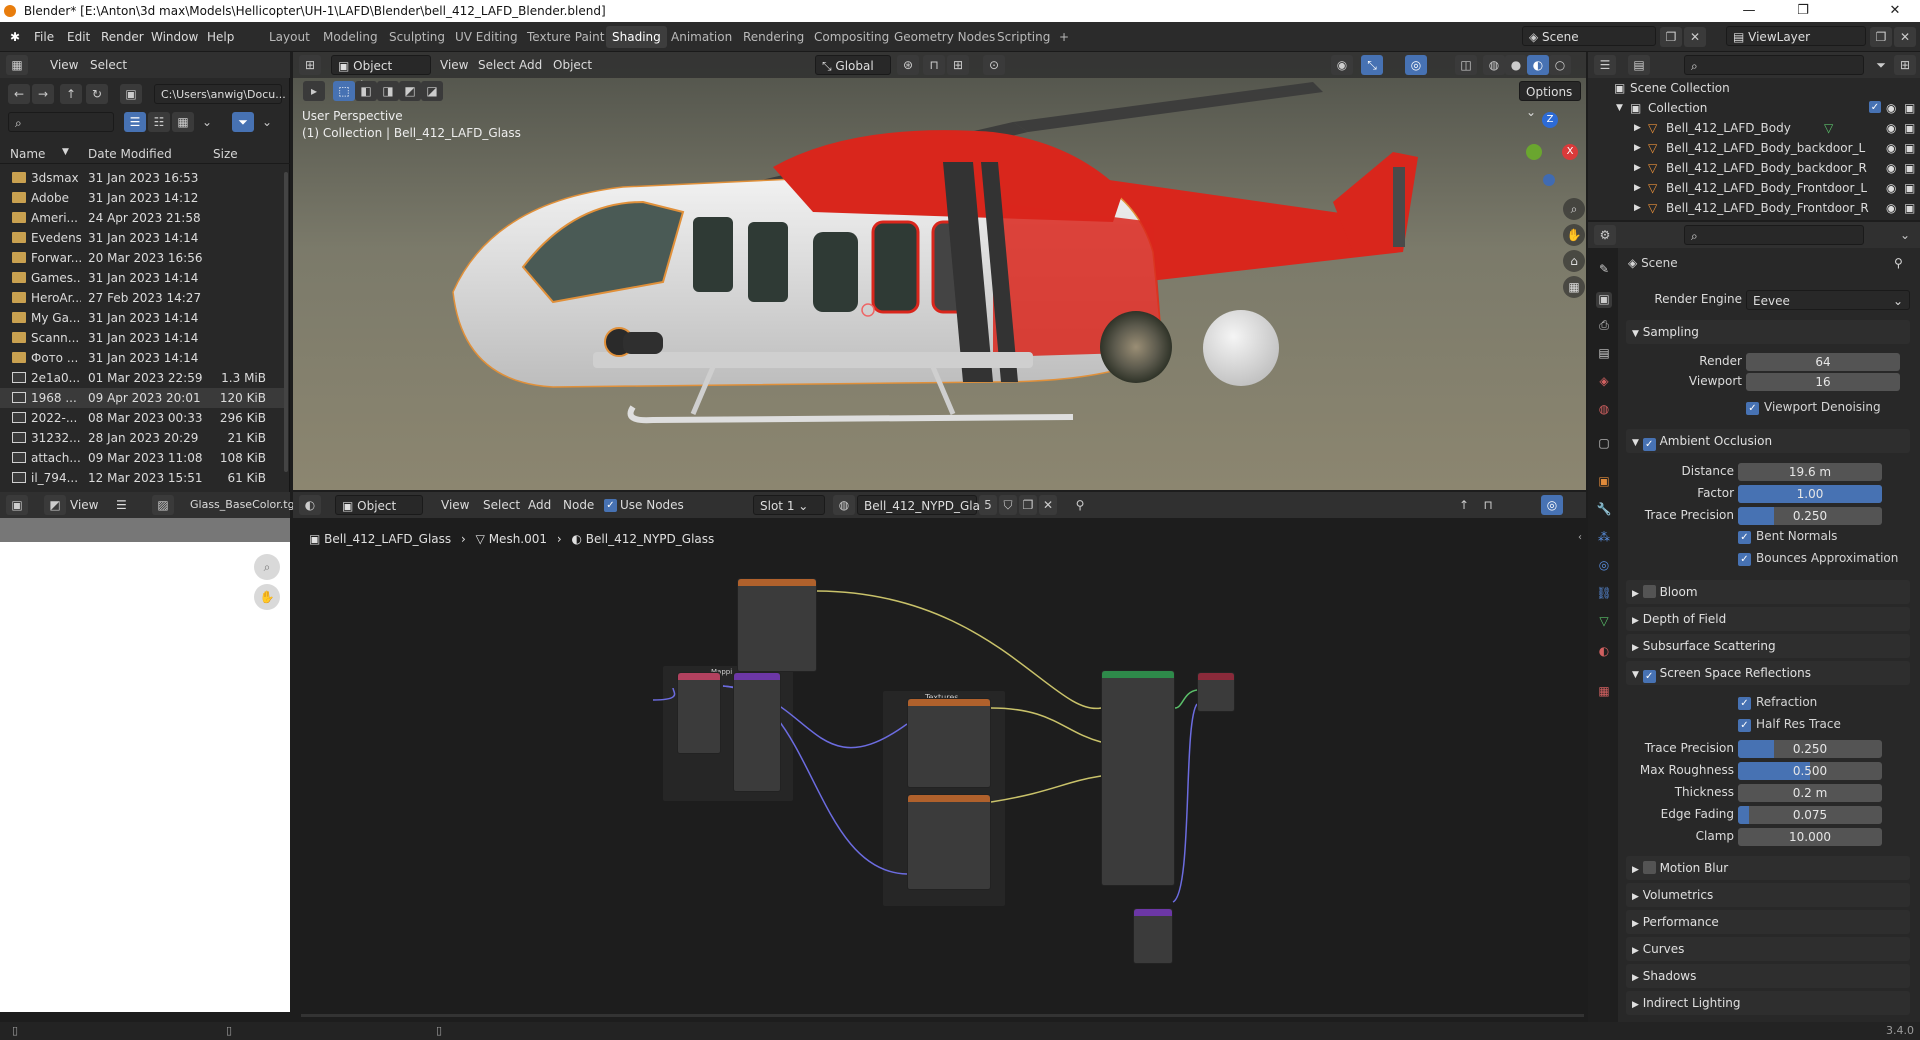 This screenshot has width=1920, height=1040. Describe the element at coordinates (1064, 37) in the screenshot. I see `add-workspace-icon: +` at that location.